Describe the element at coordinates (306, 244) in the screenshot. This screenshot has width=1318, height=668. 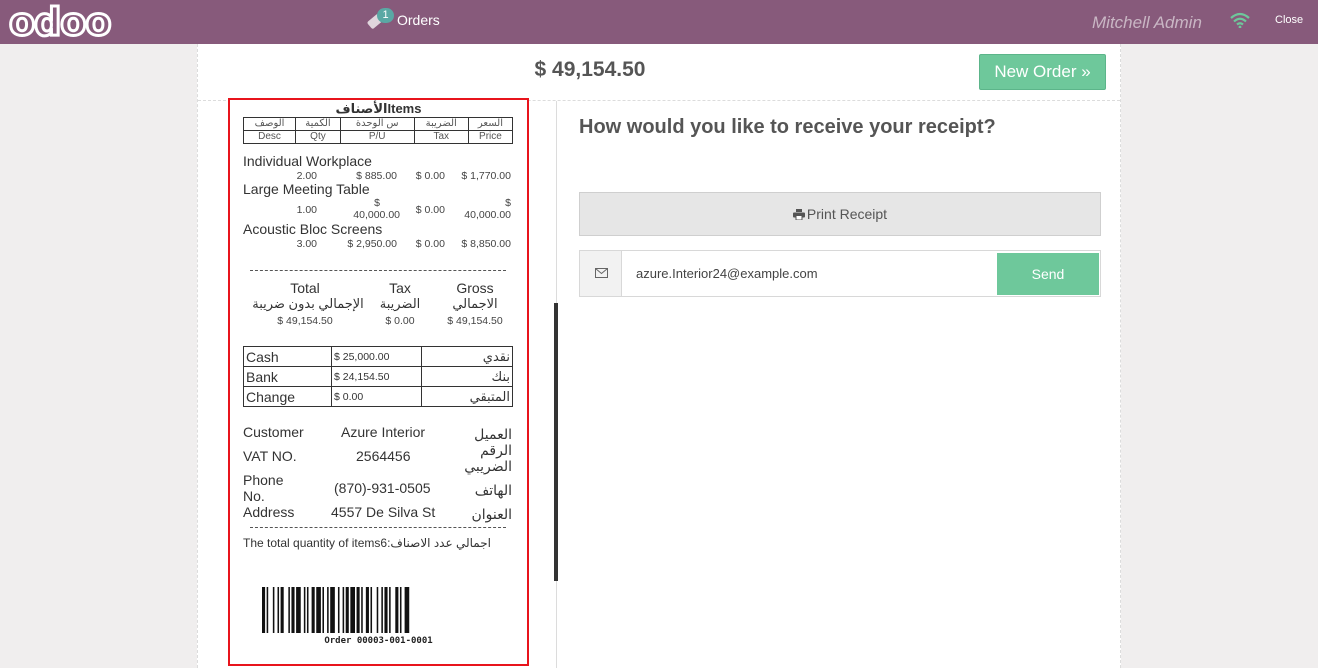
I see `line-item-qty: 3.00` at that location.